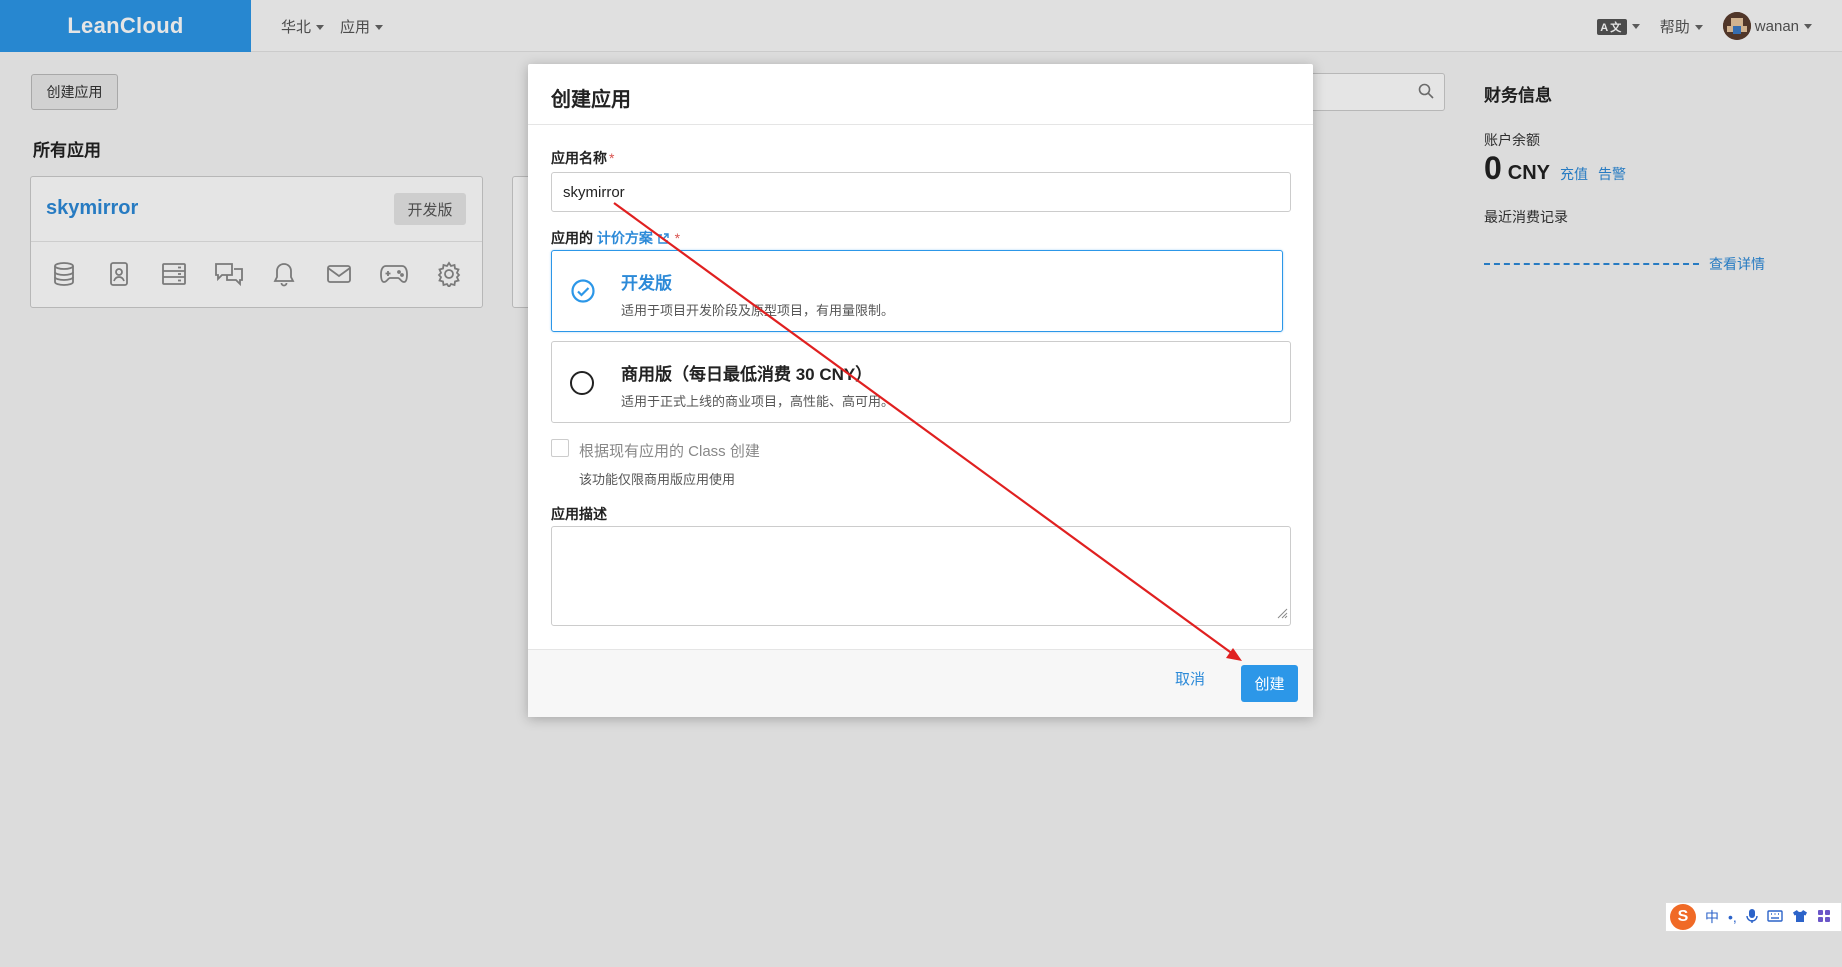 Image resolution: width=1842 pixels, height=967 pixels. Describe the element at coordinates (663, 238) in the screenshot. I see `external-link-icon` at that location.